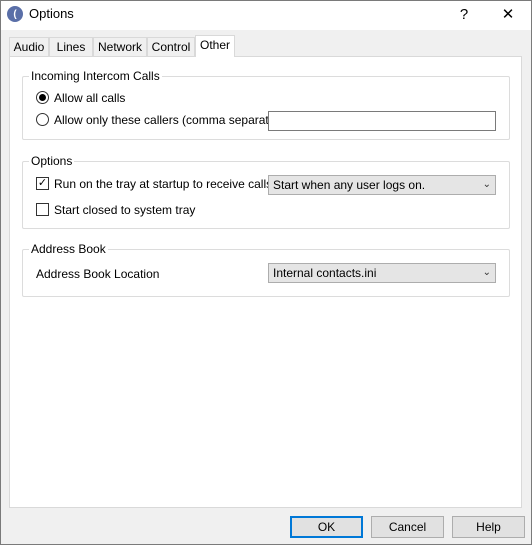 Image resolution: width=532 pixels, height=545 pixels. I want to click on address-book-location-value: Internal contacts.ini, so click(325, 273).